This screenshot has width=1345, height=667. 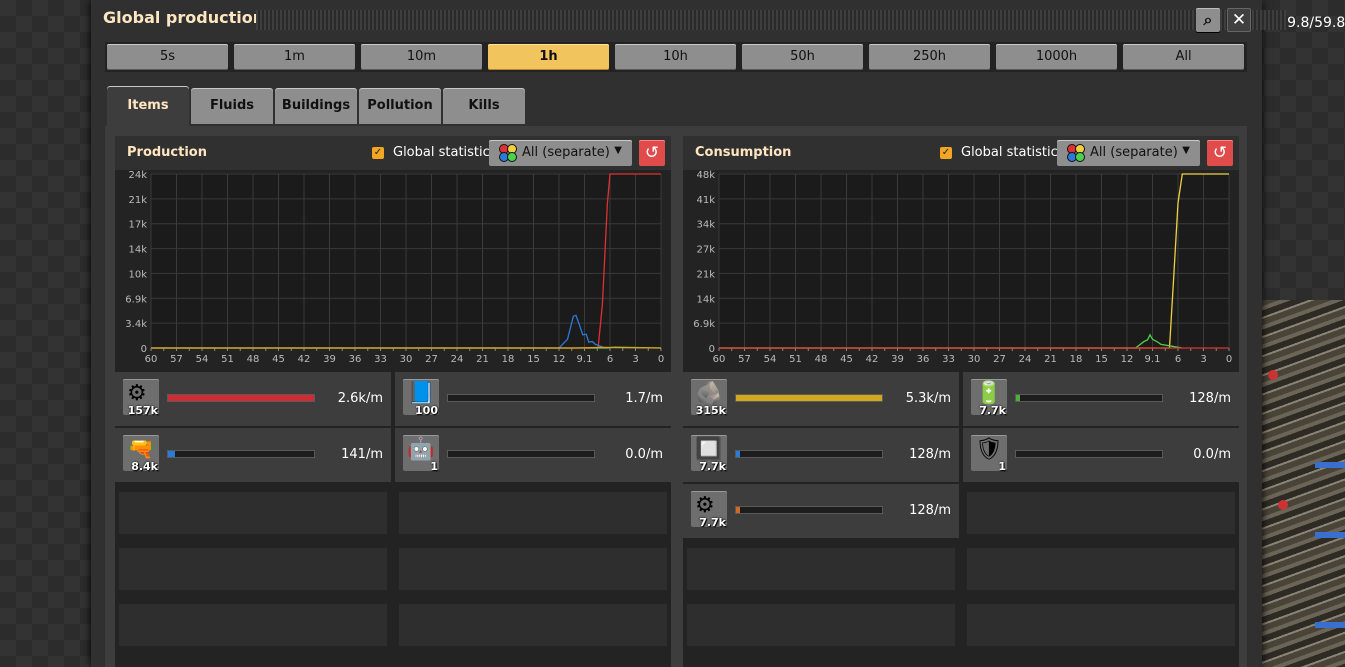 I want to click on x-tick-label: 6, so click(x=1178, y=359).